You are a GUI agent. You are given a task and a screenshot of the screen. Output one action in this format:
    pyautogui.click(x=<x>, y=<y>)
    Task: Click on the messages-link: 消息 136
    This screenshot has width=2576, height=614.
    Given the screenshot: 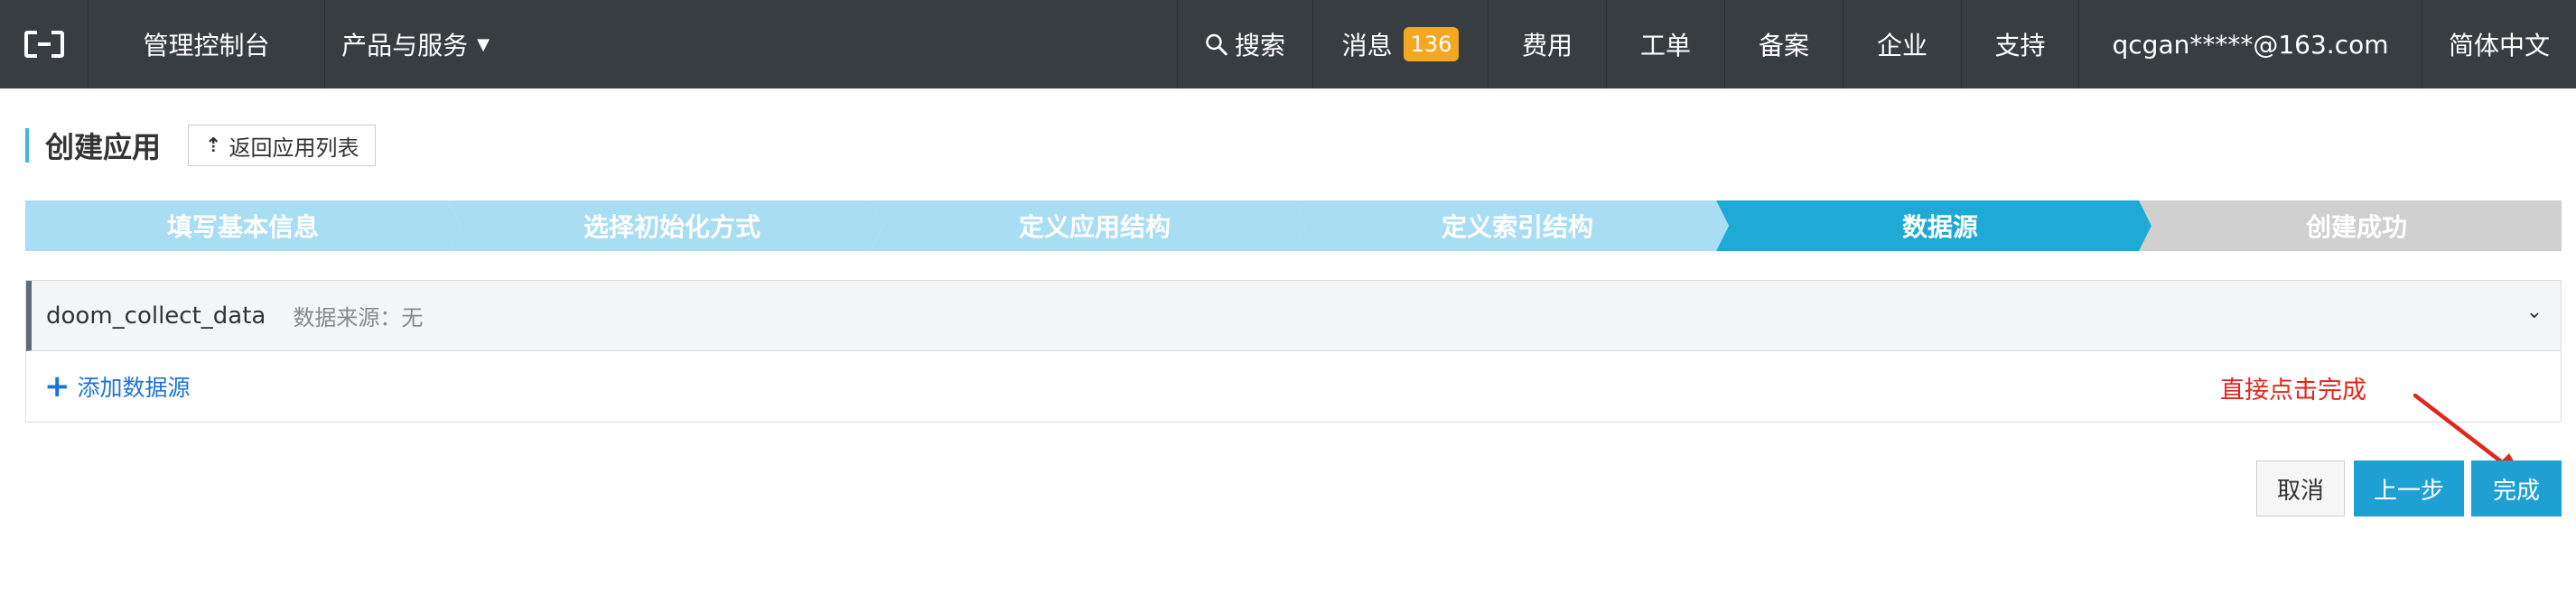 What is the action you would take?
    pyautogui.click(x=1401, y=44)
    